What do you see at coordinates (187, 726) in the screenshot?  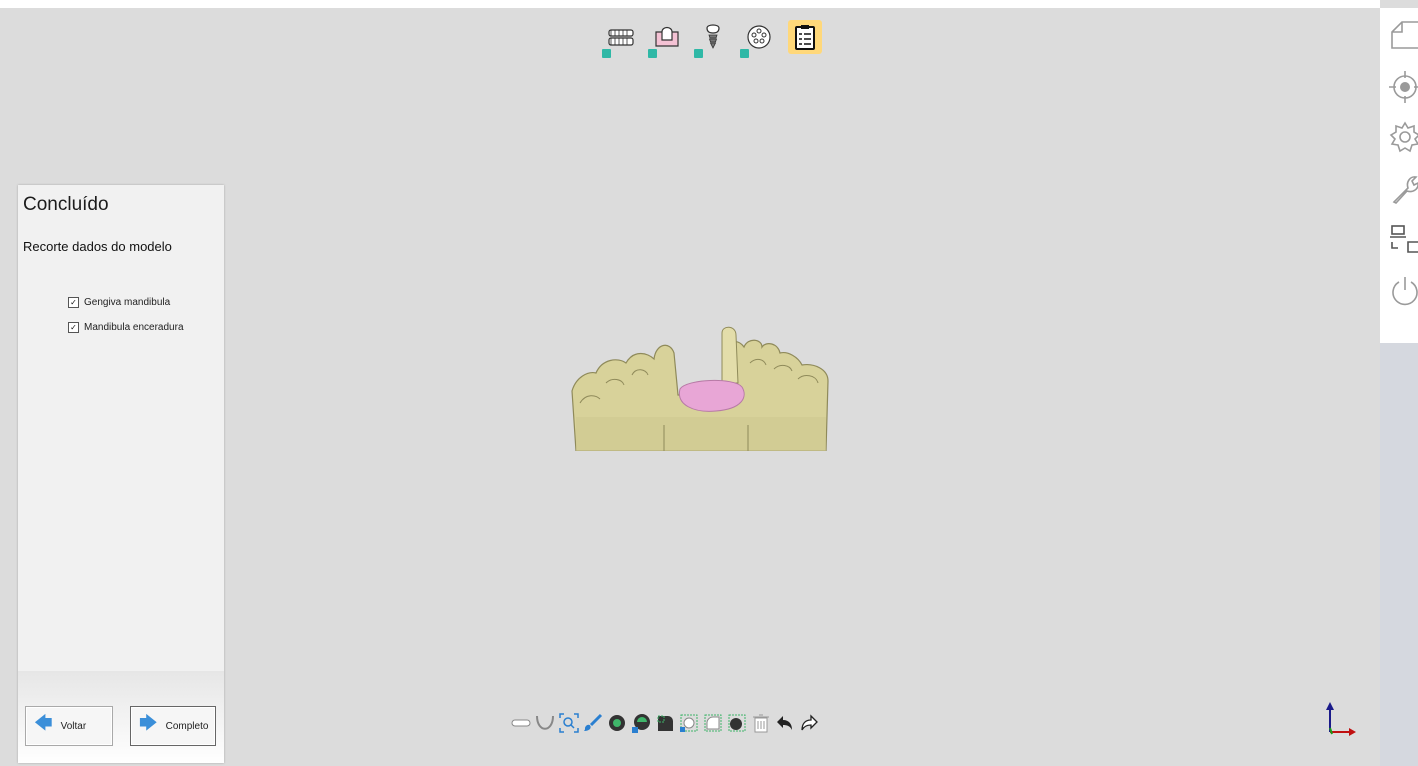 I see `complete-label: Completo` at bounding box center [187, 726].